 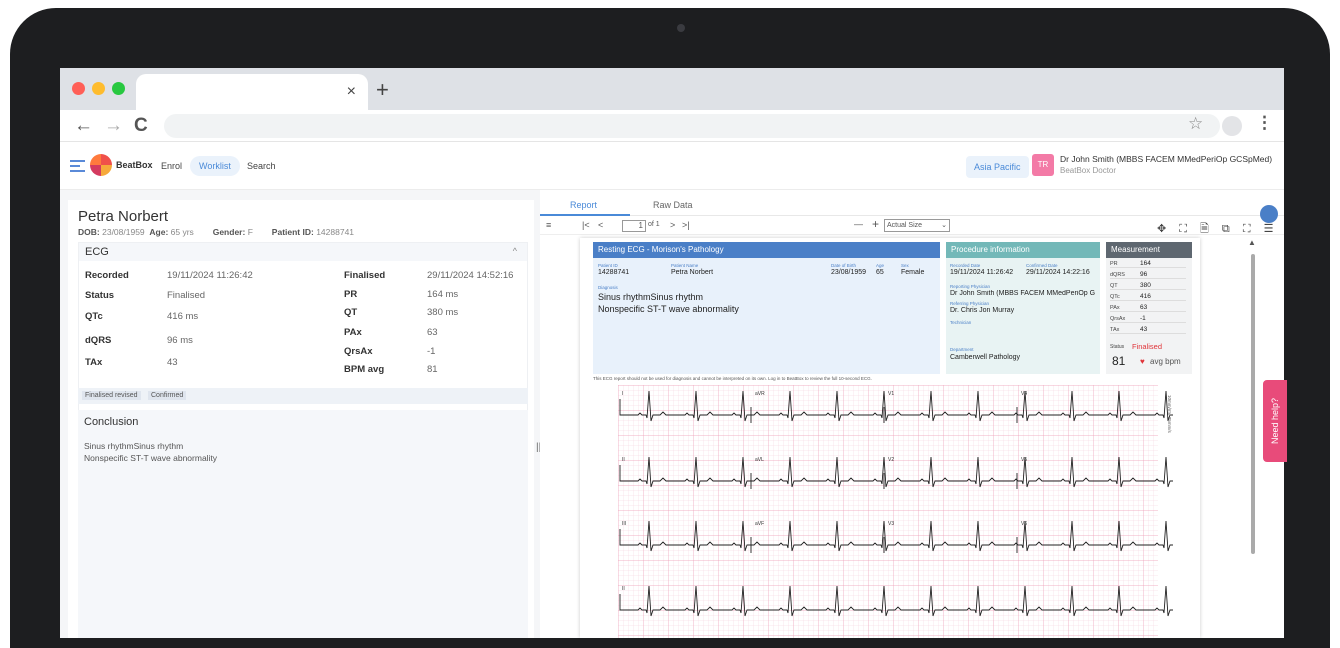 What do you see at coordinates (215, 166) in the screenshot?
I see `nav-worklist: Worklist` at bounding box center [215, 166].